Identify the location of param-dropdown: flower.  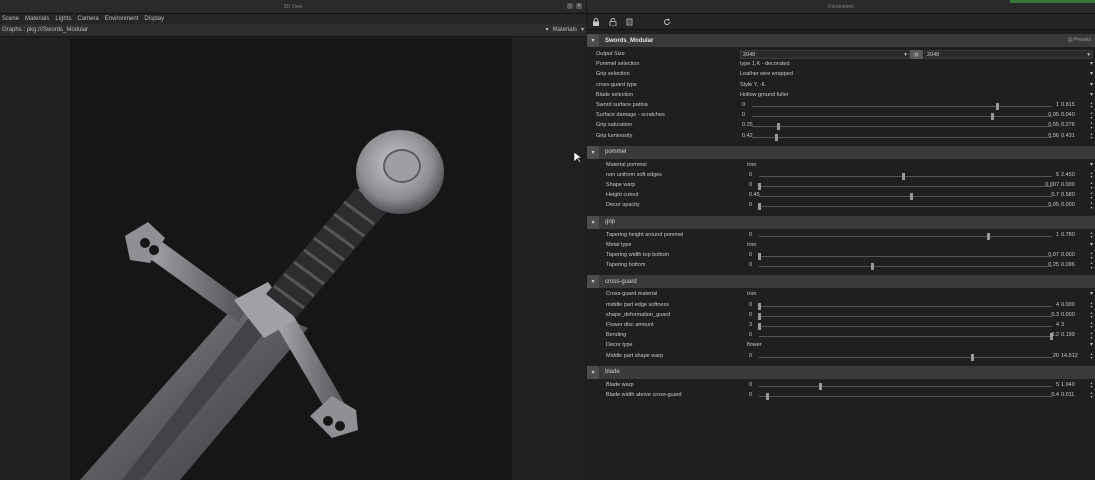
(754, 345).